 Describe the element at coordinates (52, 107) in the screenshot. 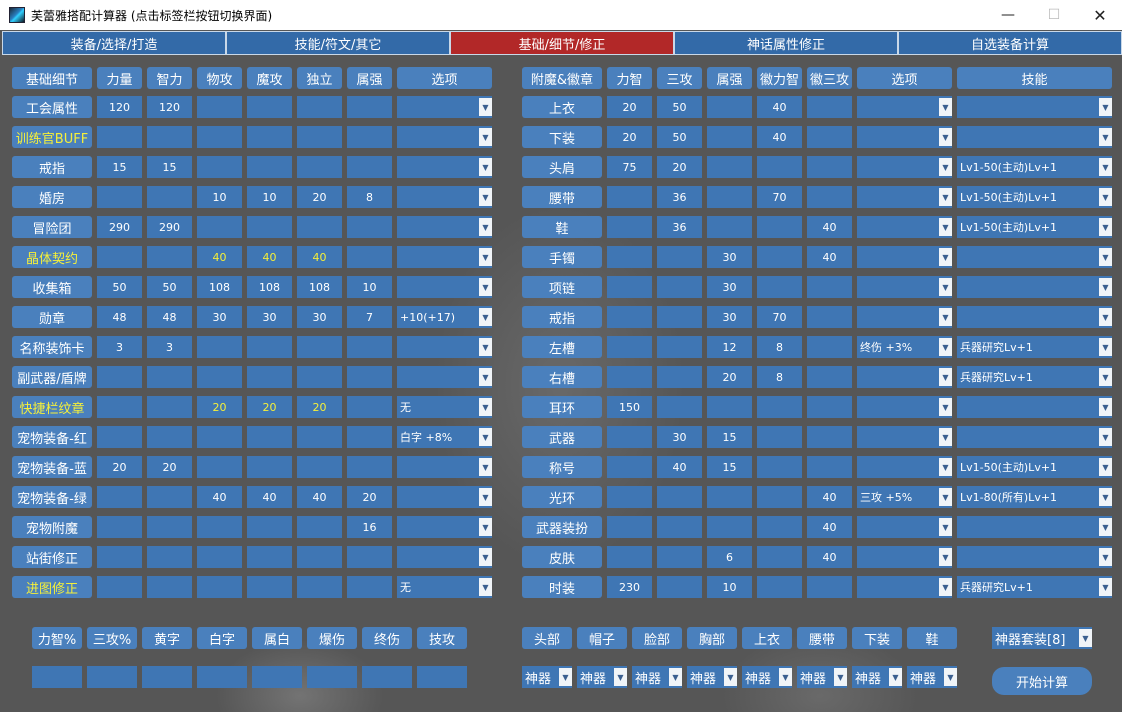

I see `left-row-label: 工会属性` at that location.